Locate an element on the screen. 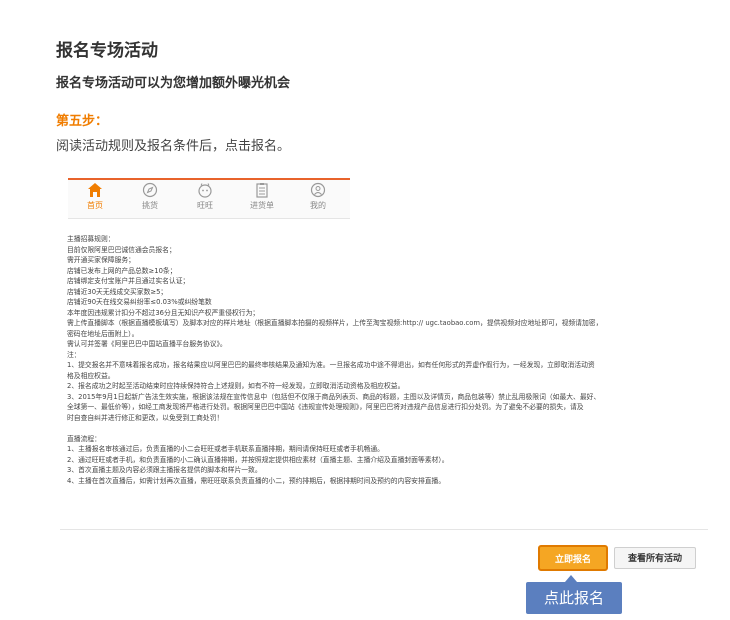 The height and width of the screenshot is (620, 730). rule-line: 注： is located at coordinates (74, 354).